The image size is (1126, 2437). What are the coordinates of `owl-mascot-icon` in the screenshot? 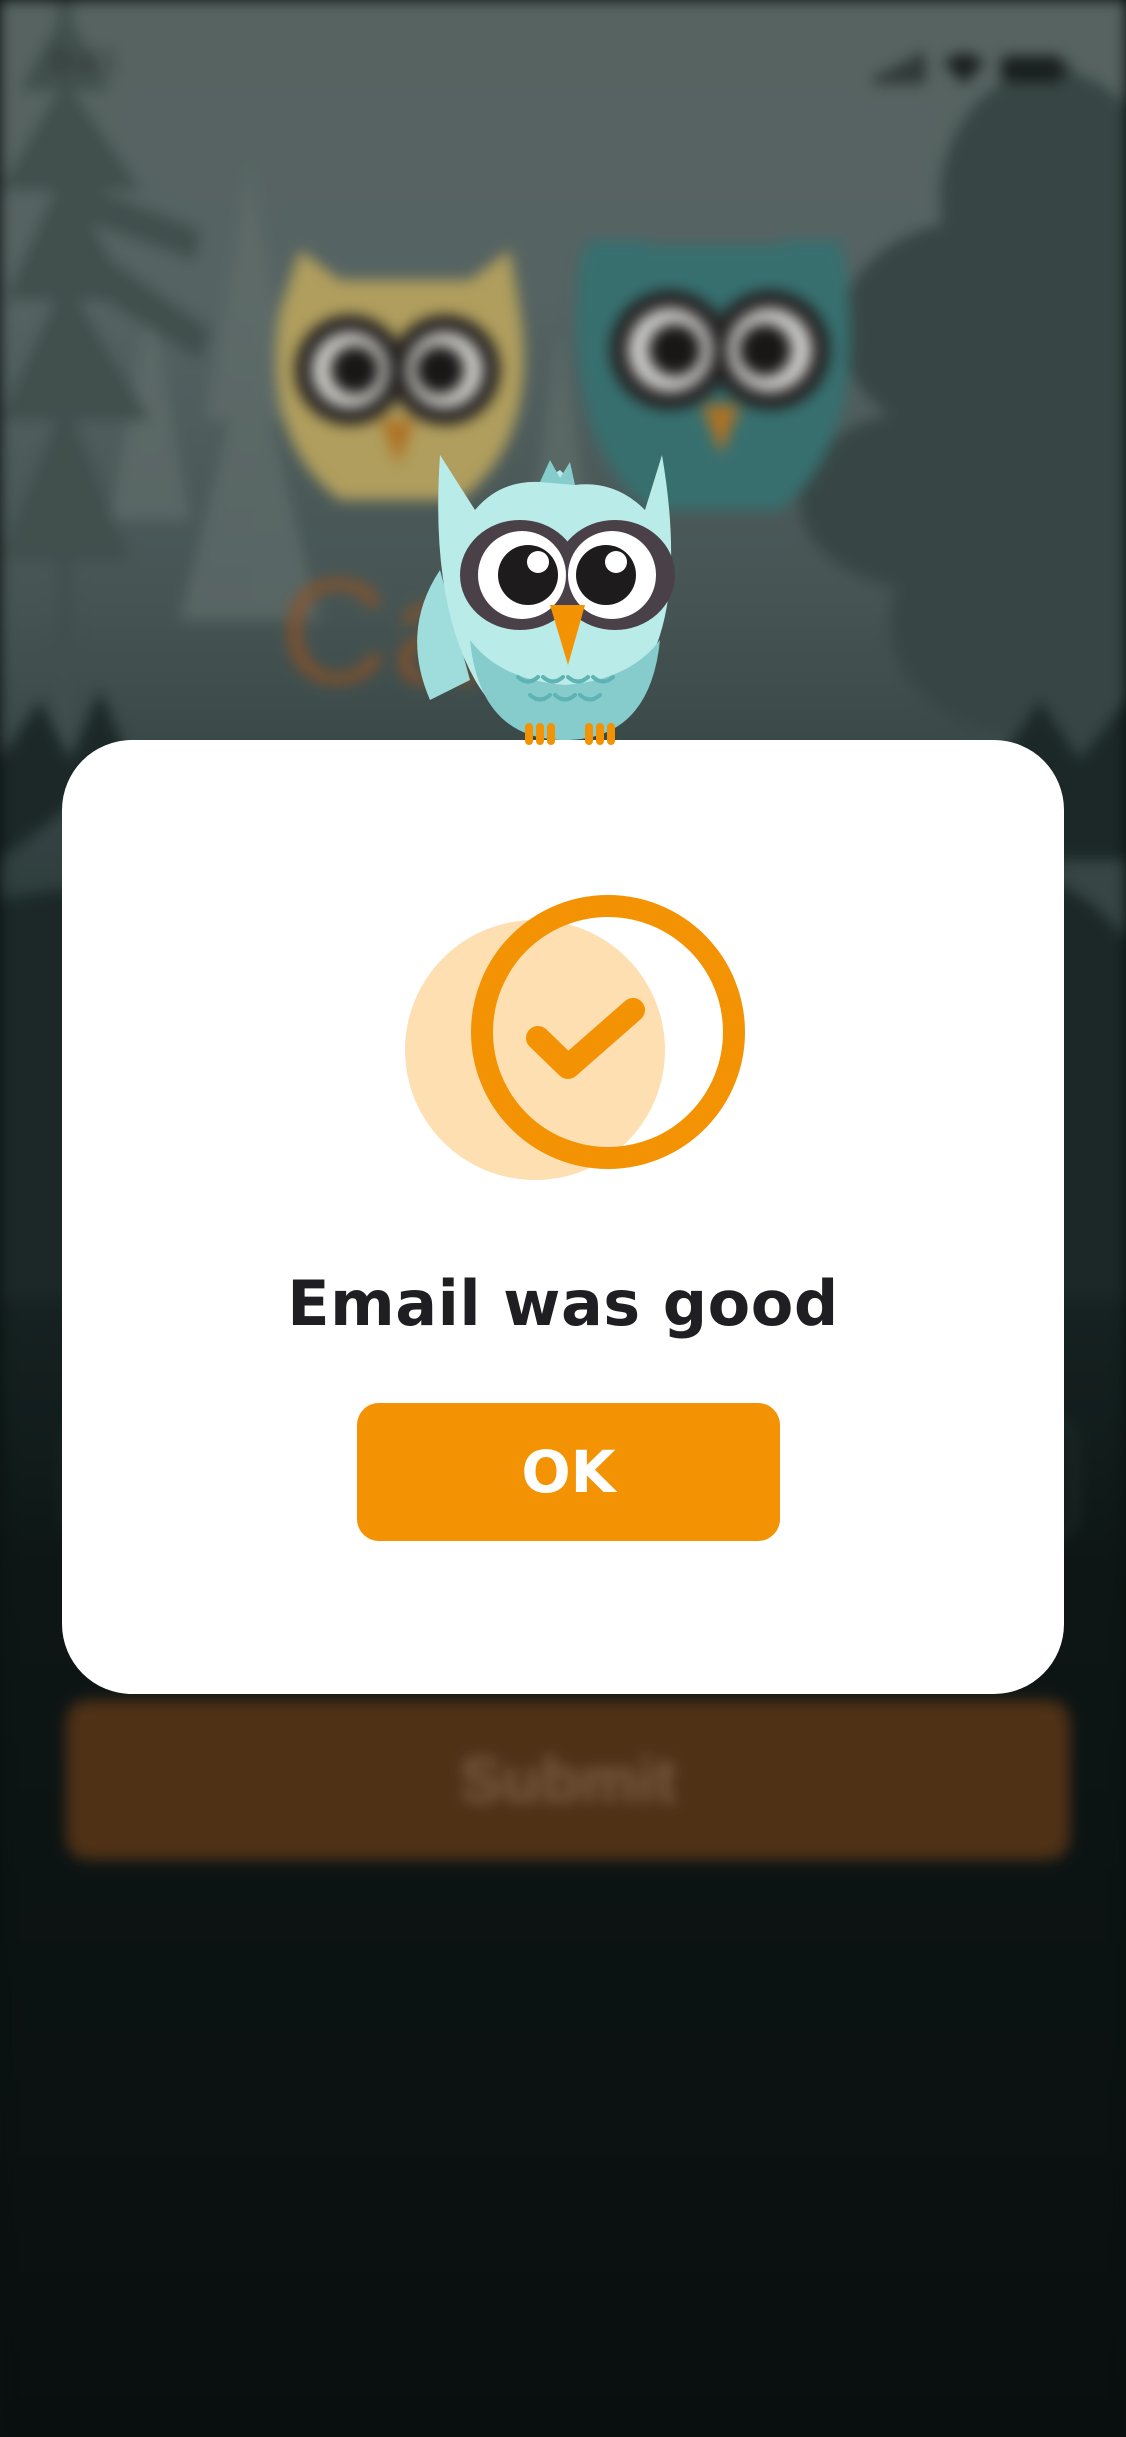 It's located at (546, 600).